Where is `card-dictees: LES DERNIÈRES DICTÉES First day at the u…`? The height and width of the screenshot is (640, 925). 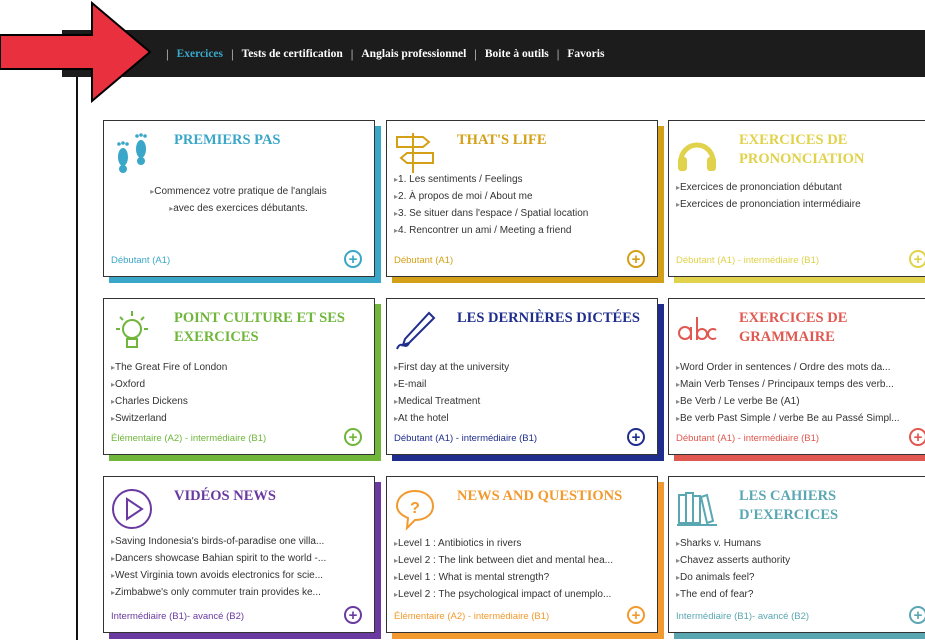 card-dictees: LES DERNIÈRES DICTÉES First day at the u… is located at coordinates (522, 376).